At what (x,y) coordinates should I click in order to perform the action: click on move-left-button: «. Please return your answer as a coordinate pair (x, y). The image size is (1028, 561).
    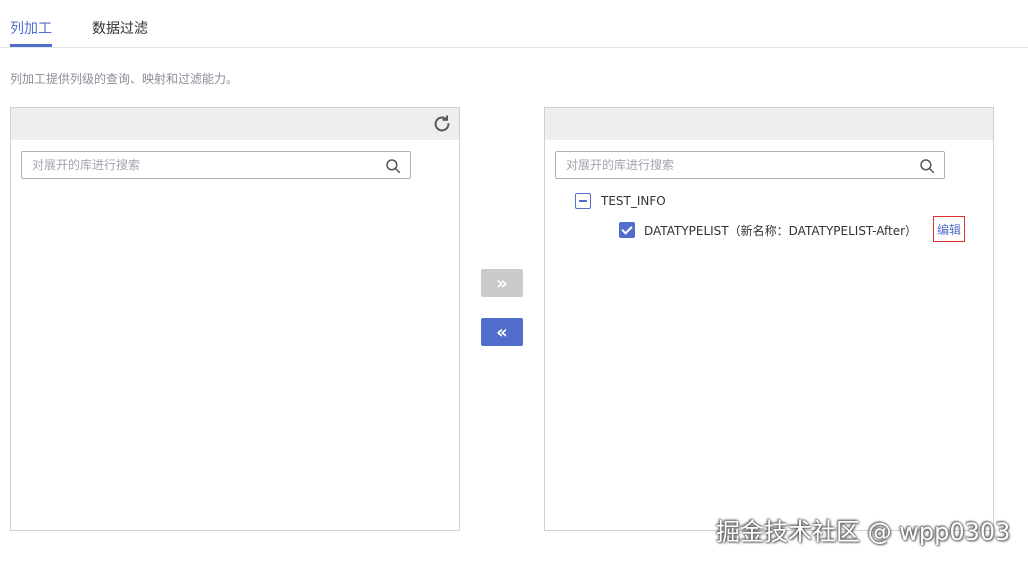
    Looking at the image, I should click on (502, 332).